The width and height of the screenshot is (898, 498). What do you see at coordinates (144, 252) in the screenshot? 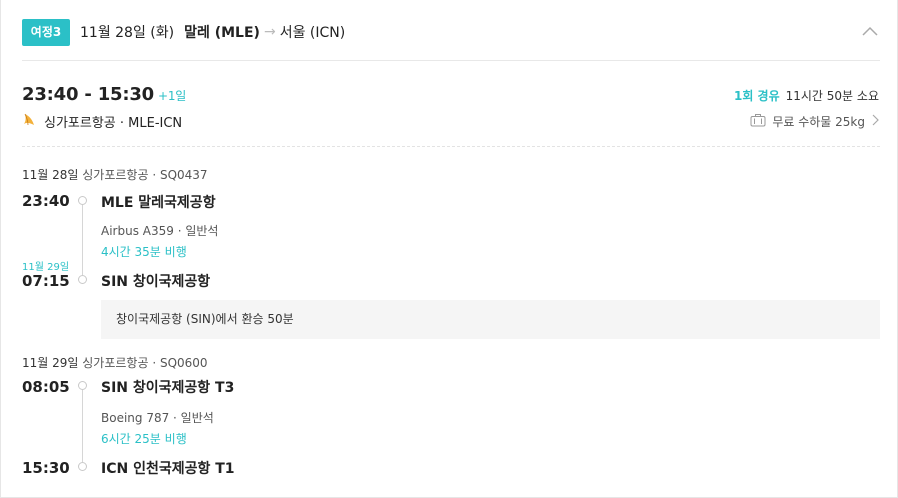
I see `flight-duration: 4시간 35분 비행` at bounding box center [144, 252].